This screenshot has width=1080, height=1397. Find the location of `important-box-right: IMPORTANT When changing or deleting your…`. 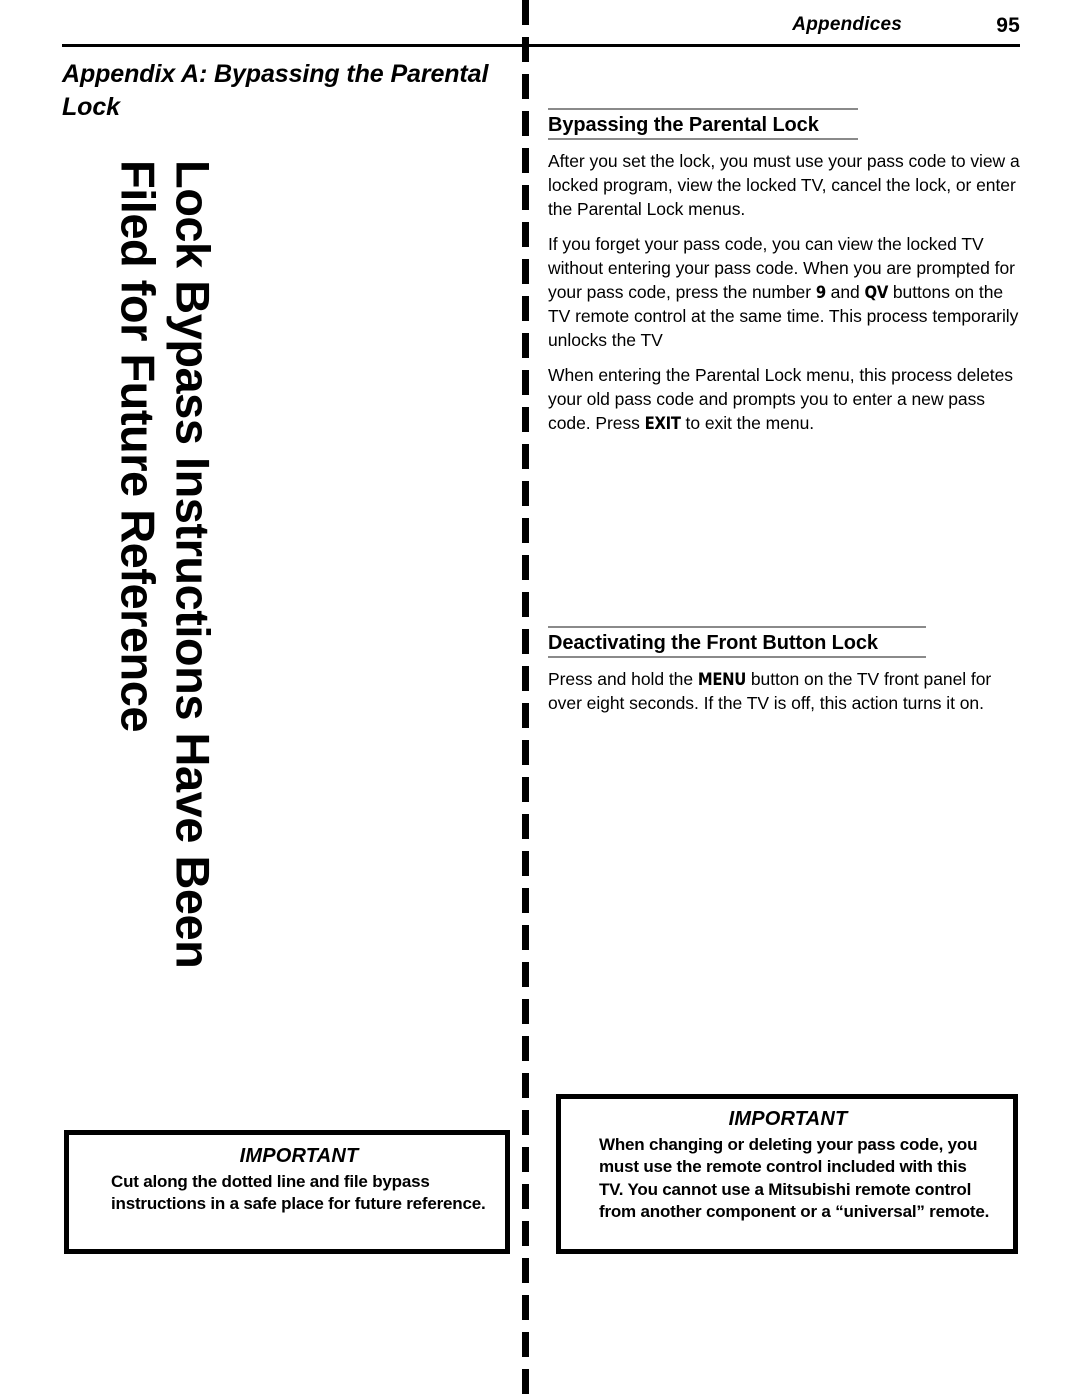

important-box-right: IMPORTANT When changing or deleting your… is located at coordinates (787, 1174).